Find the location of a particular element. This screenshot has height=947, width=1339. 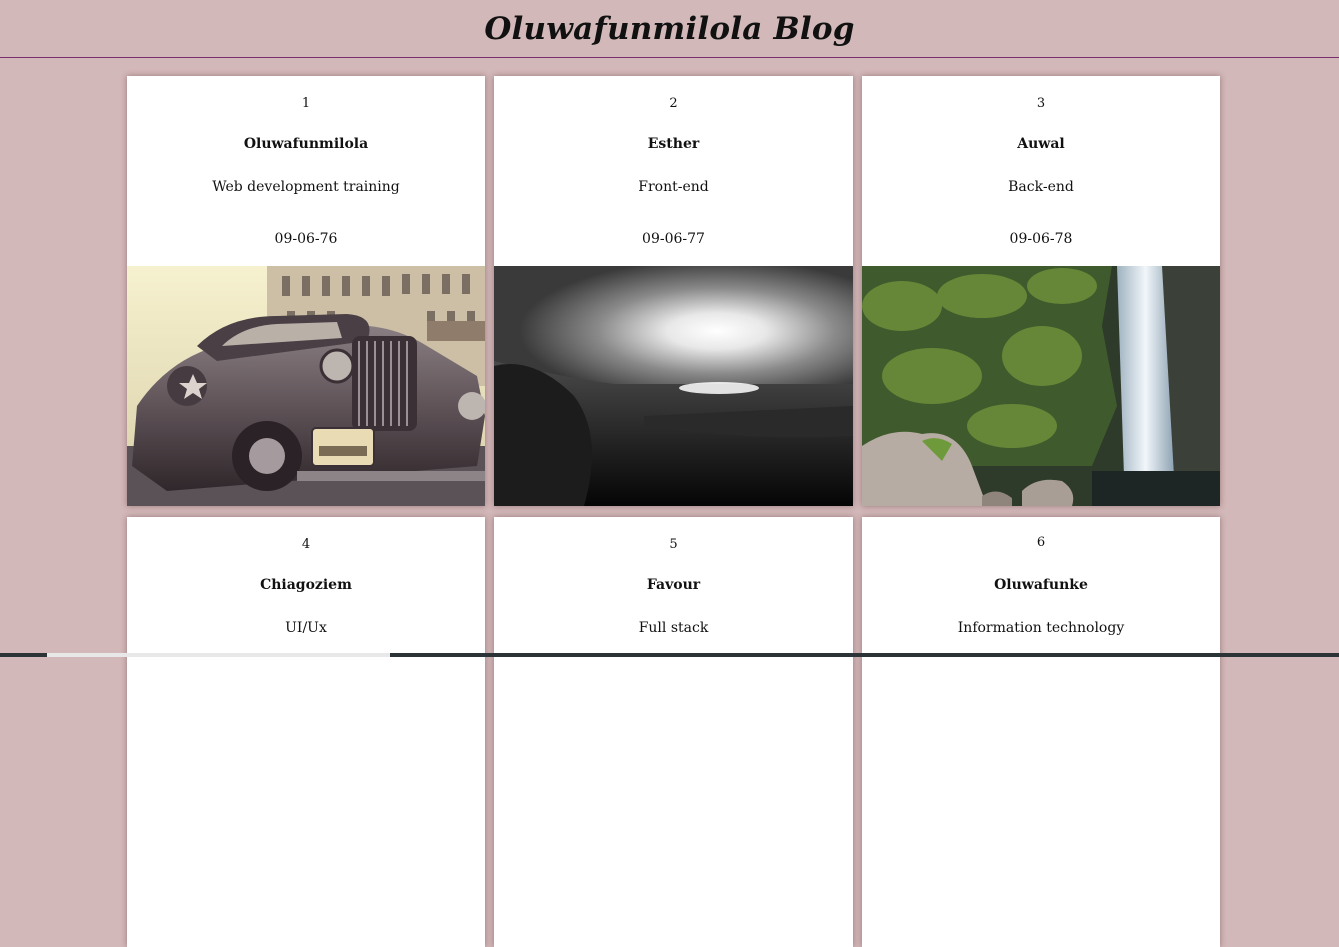

card-author-name: Oluwafunke is located at coordinates (1041, 585).